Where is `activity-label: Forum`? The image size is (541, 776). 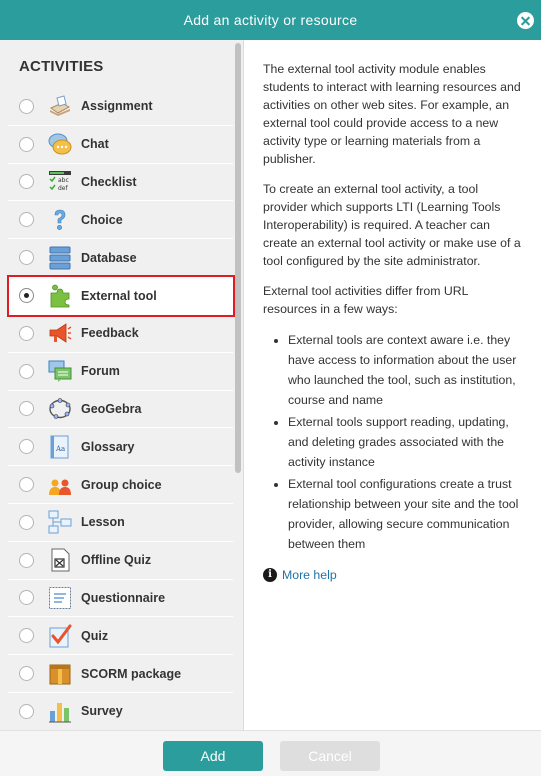
activity-label: Forum is located at coordinates (100, 371).